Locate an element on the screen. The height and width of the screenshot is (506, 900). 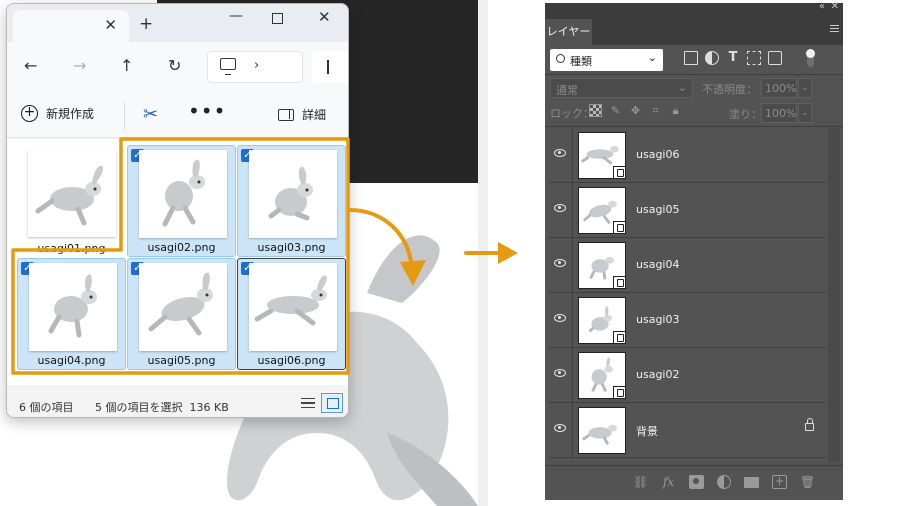
layer-name: 背景 is located at coordinates (647, 431).